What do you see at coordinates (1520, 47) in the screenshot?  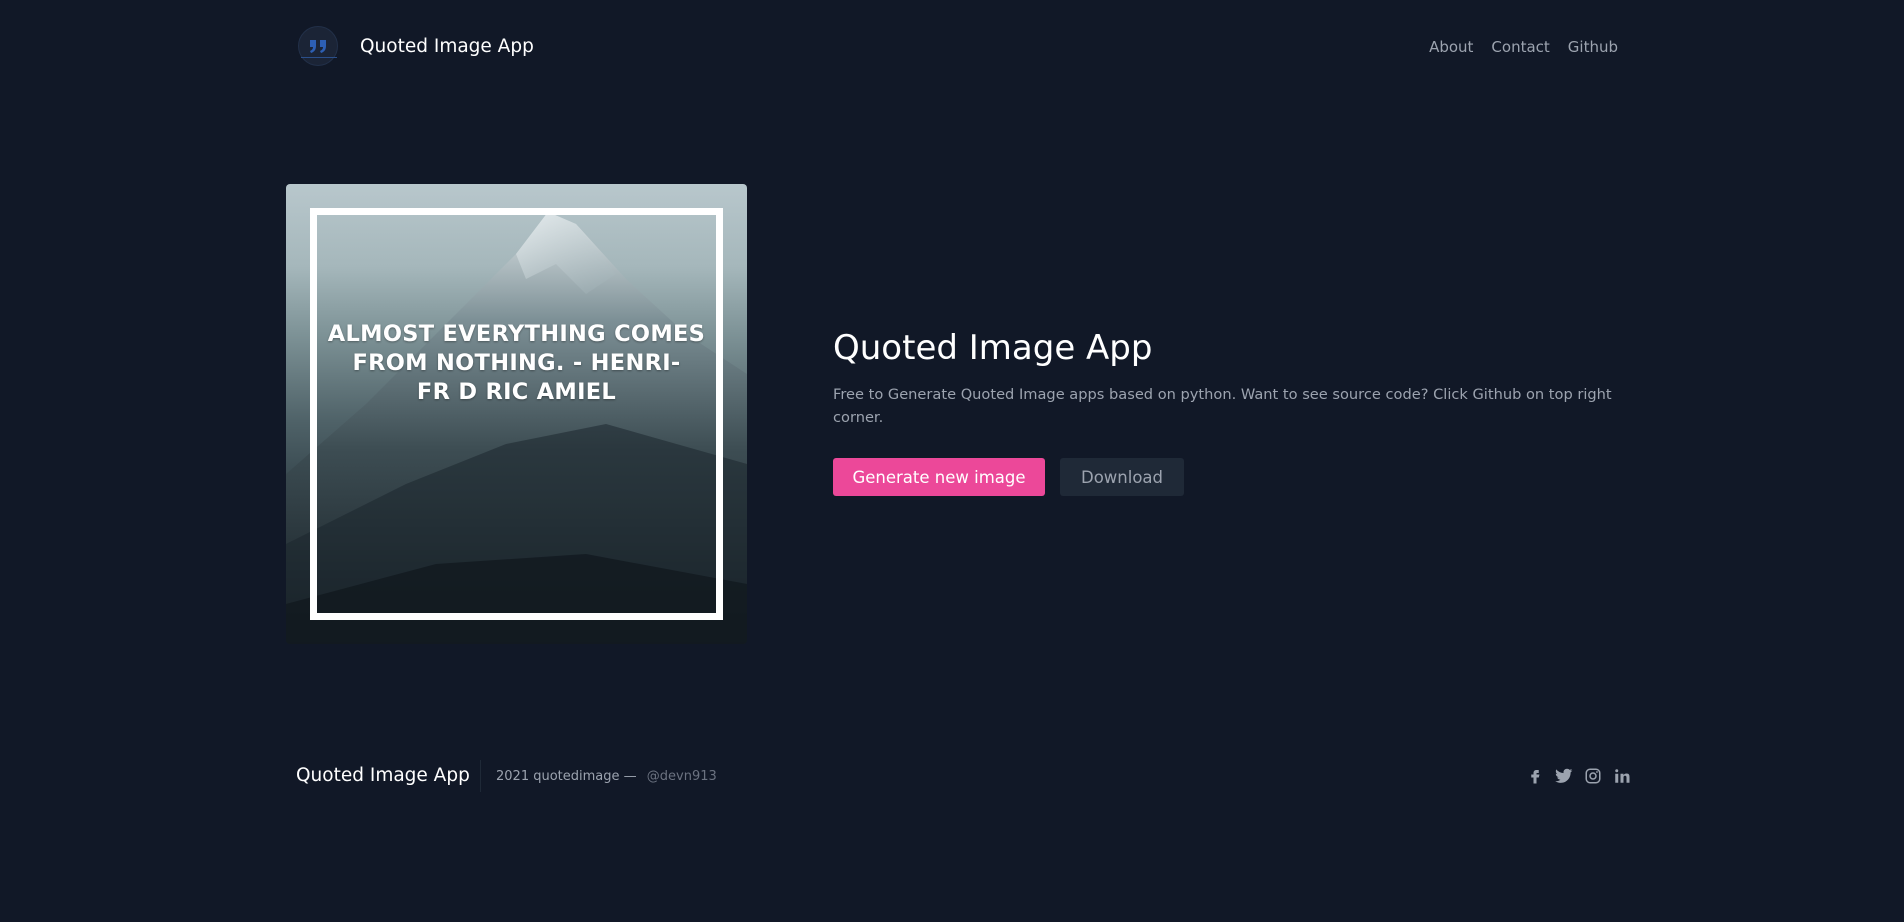 I see `nav-link-contact: Contact` at bounding box center [1520, 47].